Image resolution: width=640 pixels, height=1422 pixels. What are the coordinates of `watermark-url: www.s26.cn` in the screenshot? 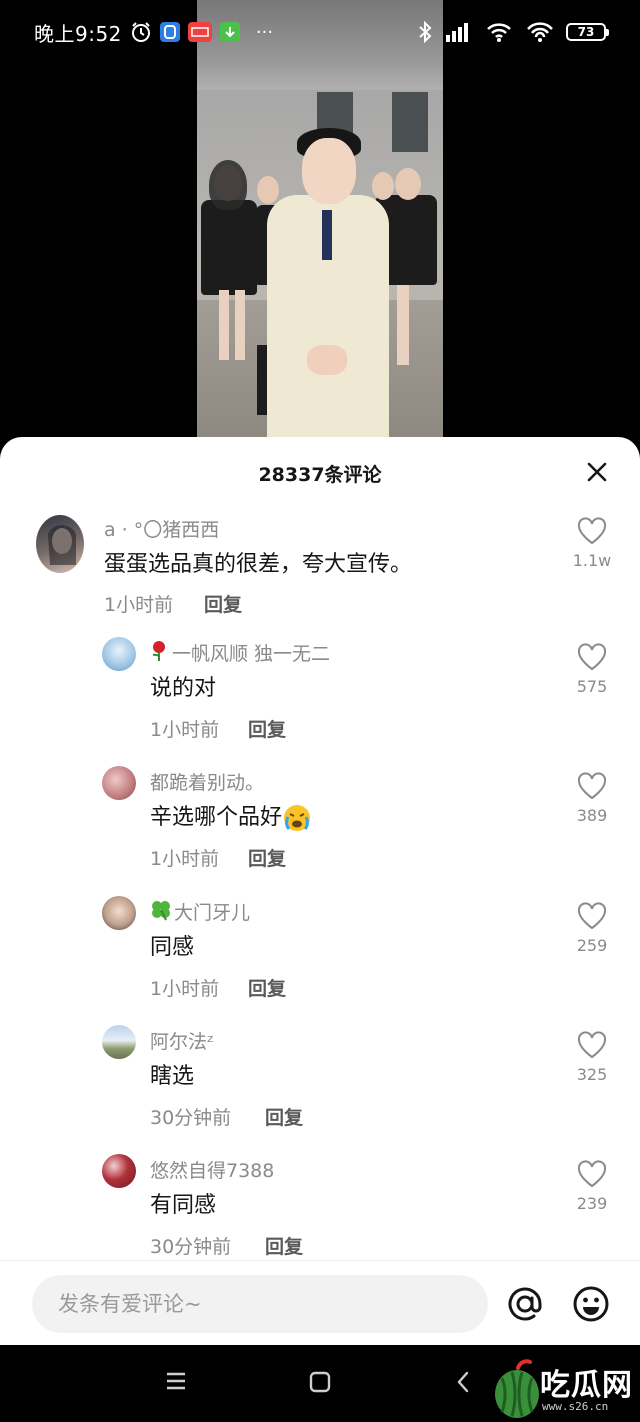 It's located at (575, 1406).